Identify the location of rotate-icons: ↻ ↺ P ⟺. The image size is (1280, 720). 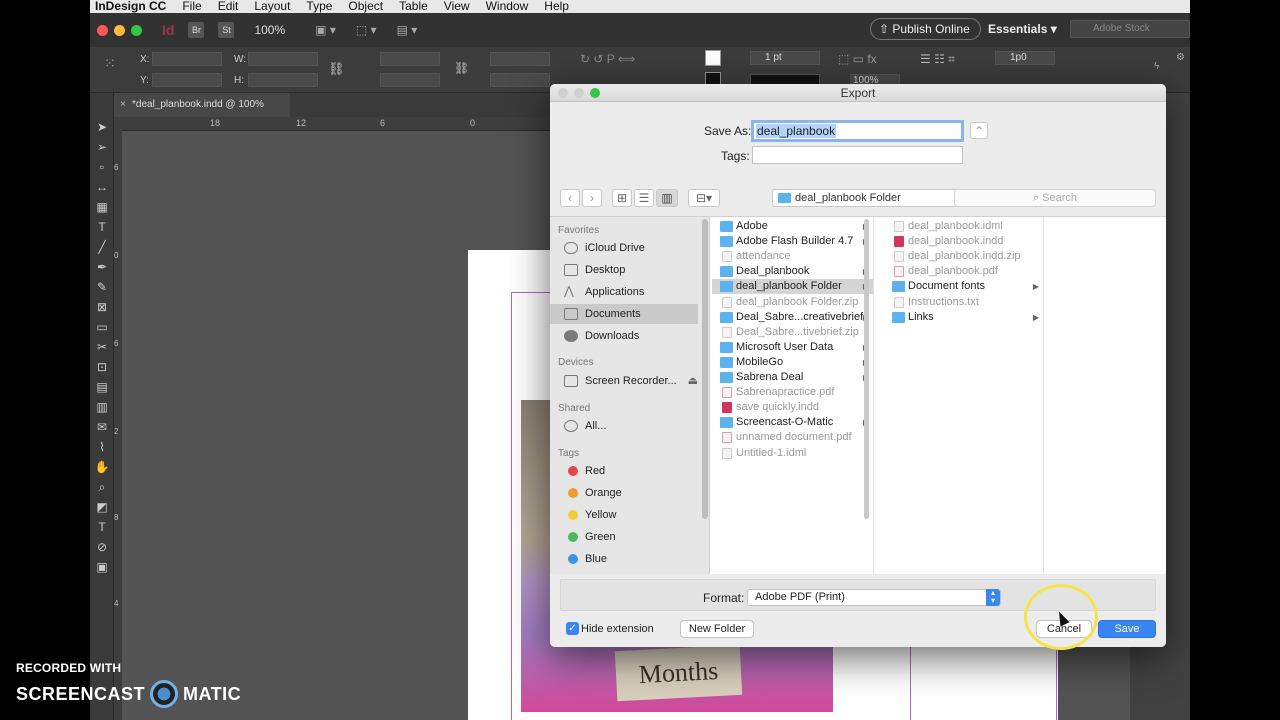
(607, 59).